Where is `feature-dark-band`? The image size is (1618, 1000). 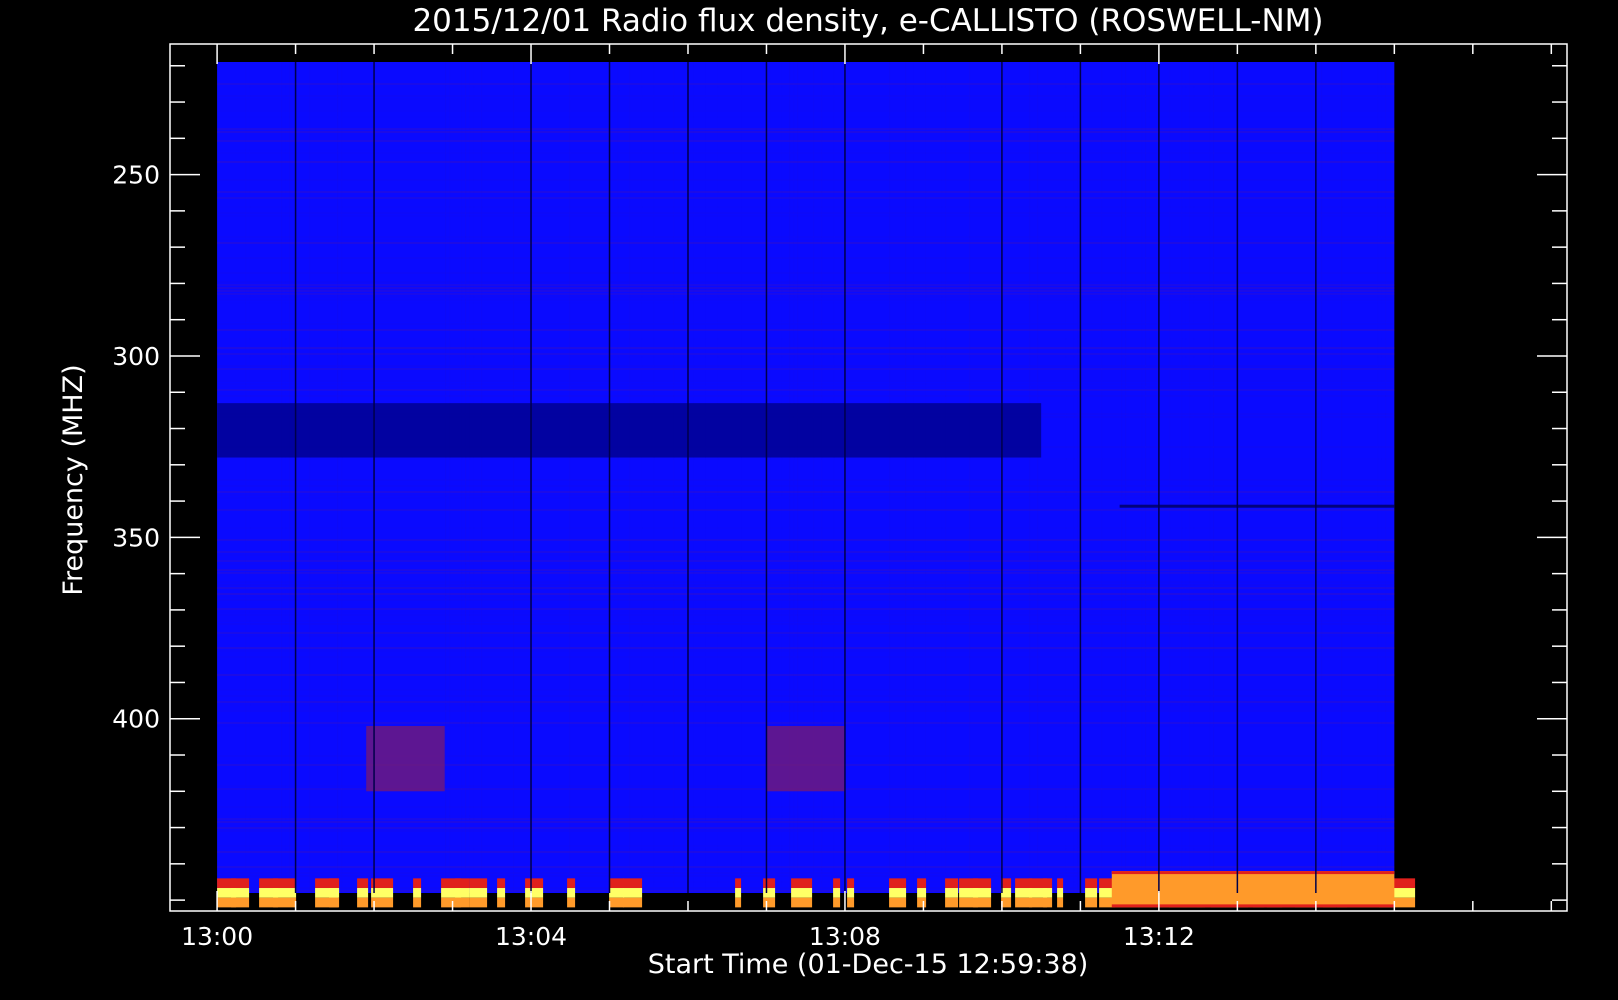 feature-dark-band is located at coordinates (629, 430).